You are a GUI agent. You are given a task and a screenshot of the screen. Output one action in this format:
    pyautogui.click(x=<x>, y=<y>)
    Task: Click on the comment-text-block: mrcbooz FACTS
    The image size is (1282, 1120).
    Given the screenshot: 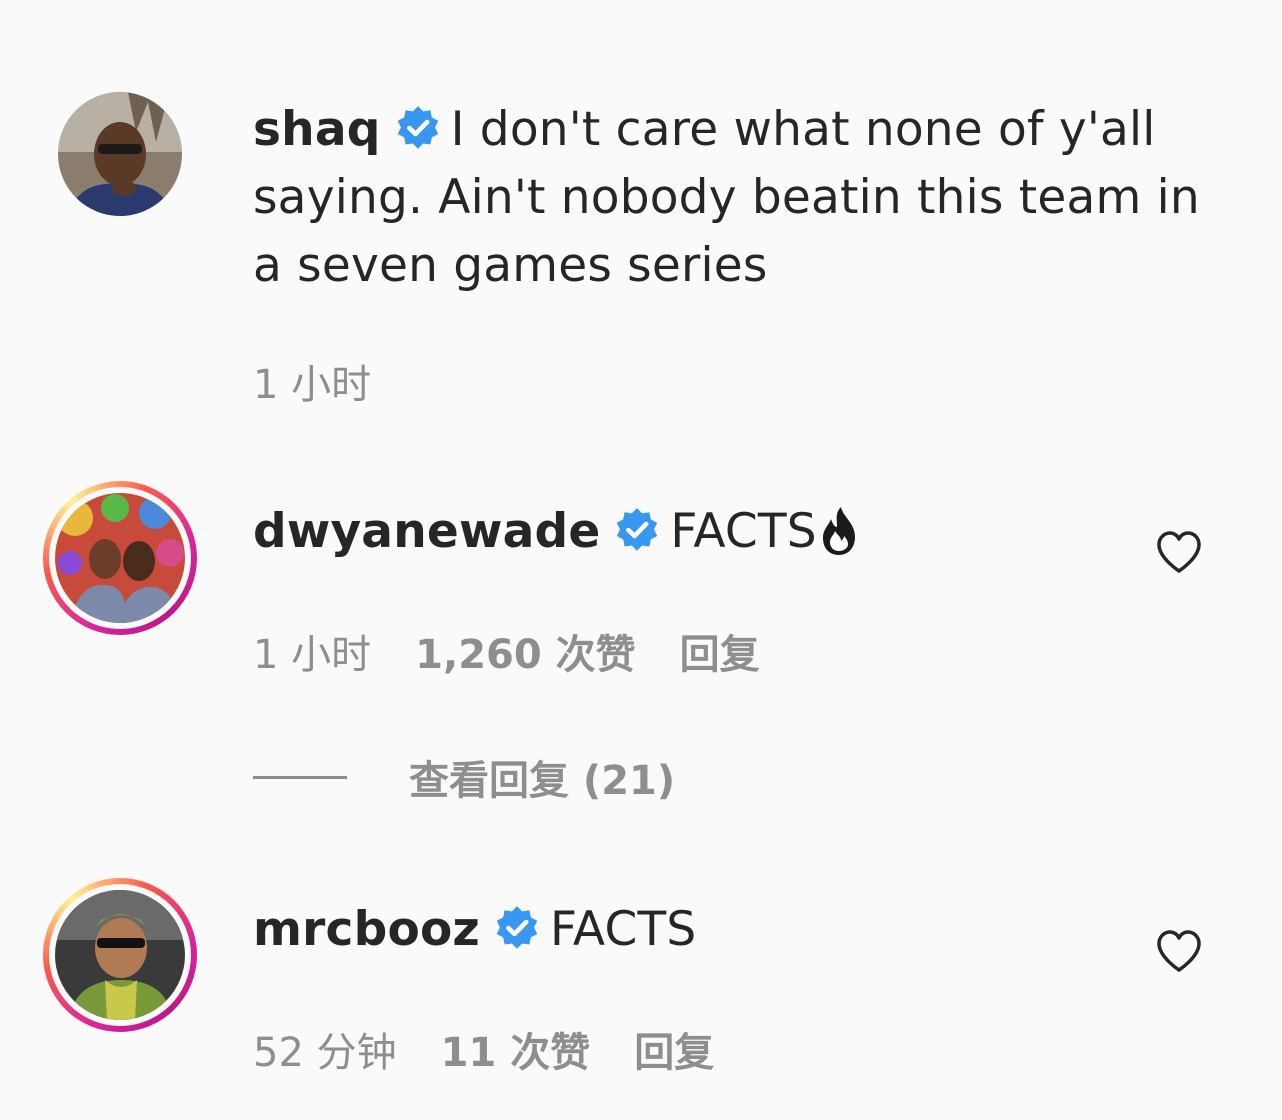 What is the action you would take?
    pyautogui.click(x=693, y=930)
    